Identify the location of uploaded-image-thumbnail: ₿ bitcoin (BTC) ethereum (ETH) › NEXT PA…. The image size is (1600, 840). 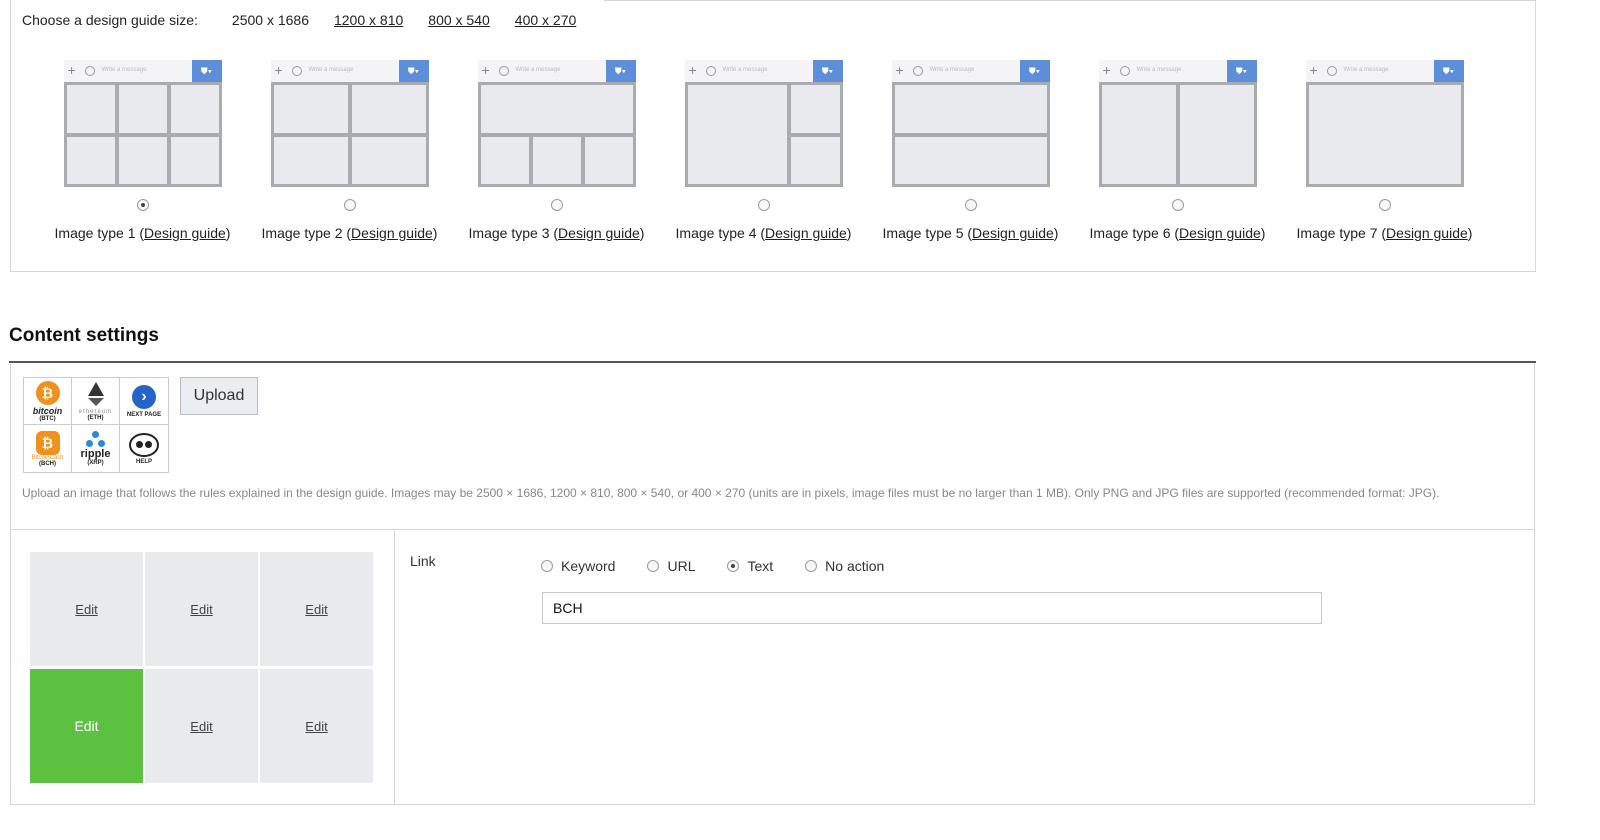
(96, 425).